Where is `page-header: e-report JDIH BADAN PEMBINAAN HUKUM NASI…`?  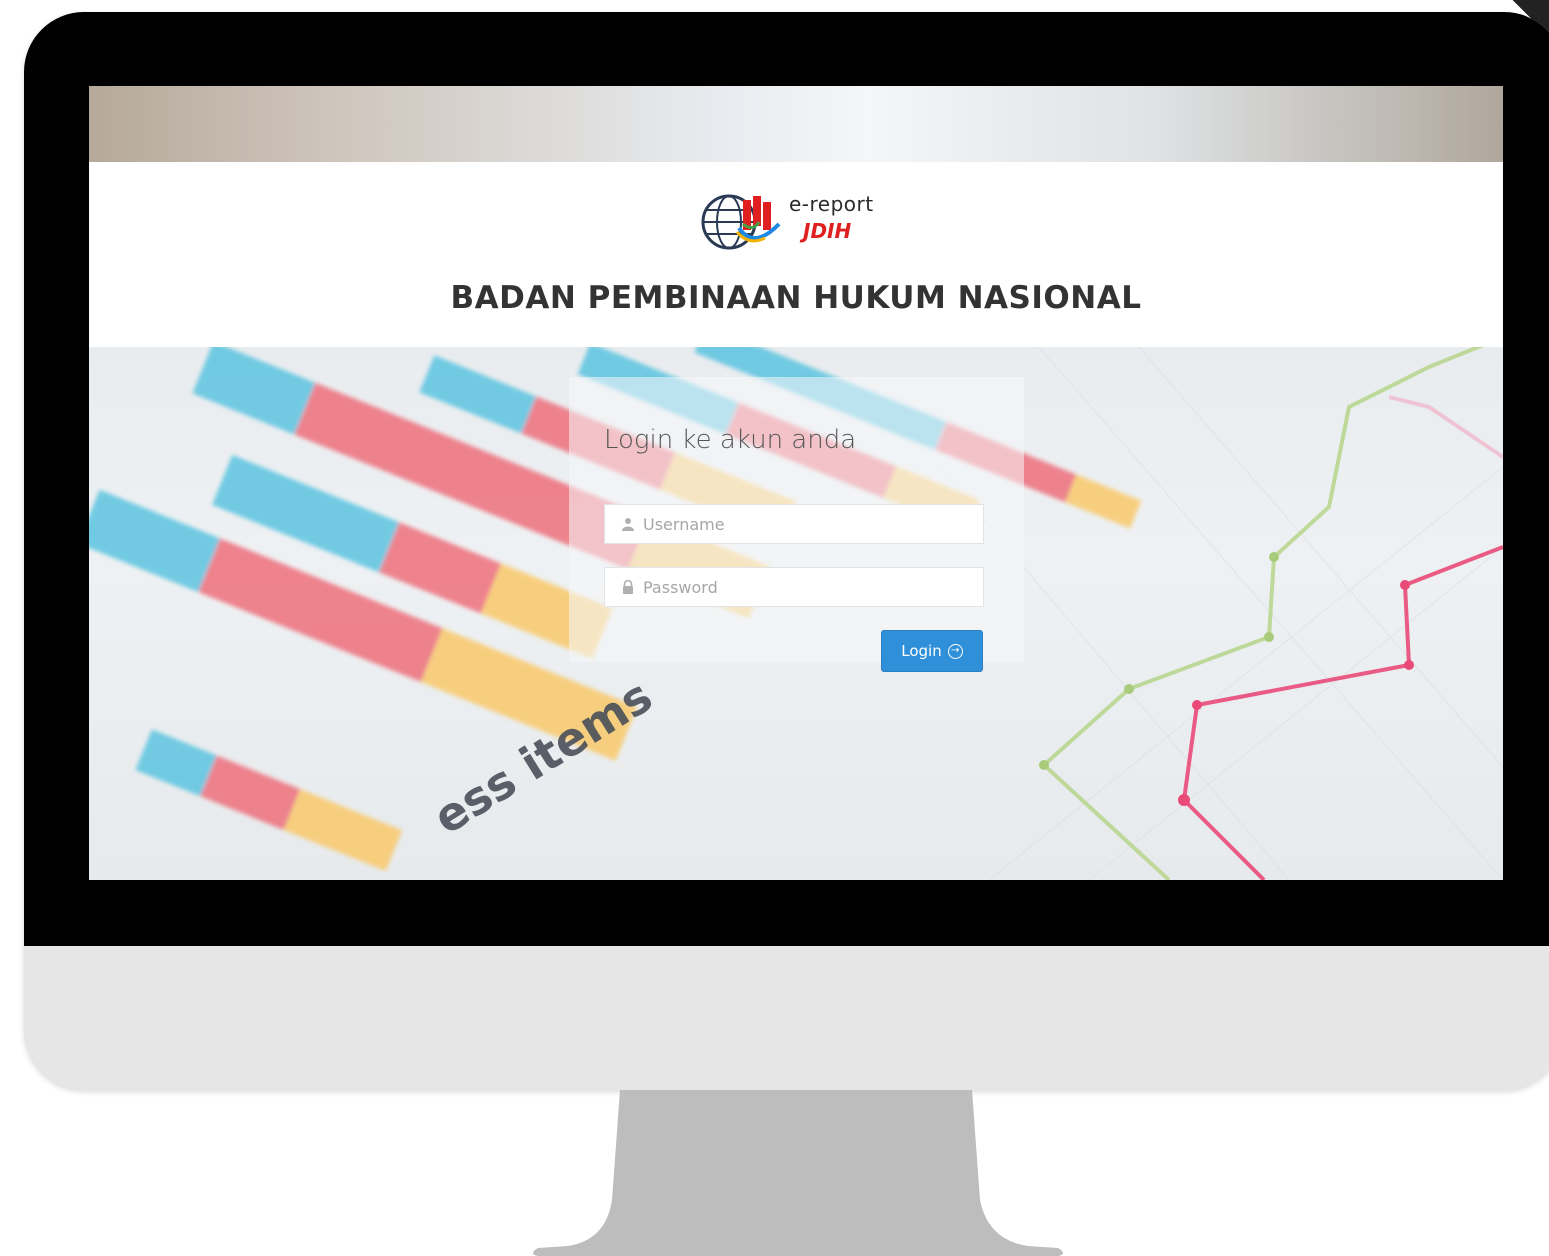 page-header: e-report JDIH BADAN PEMBINAAN HUKUM NASI… is located at coordinates (796, 254).